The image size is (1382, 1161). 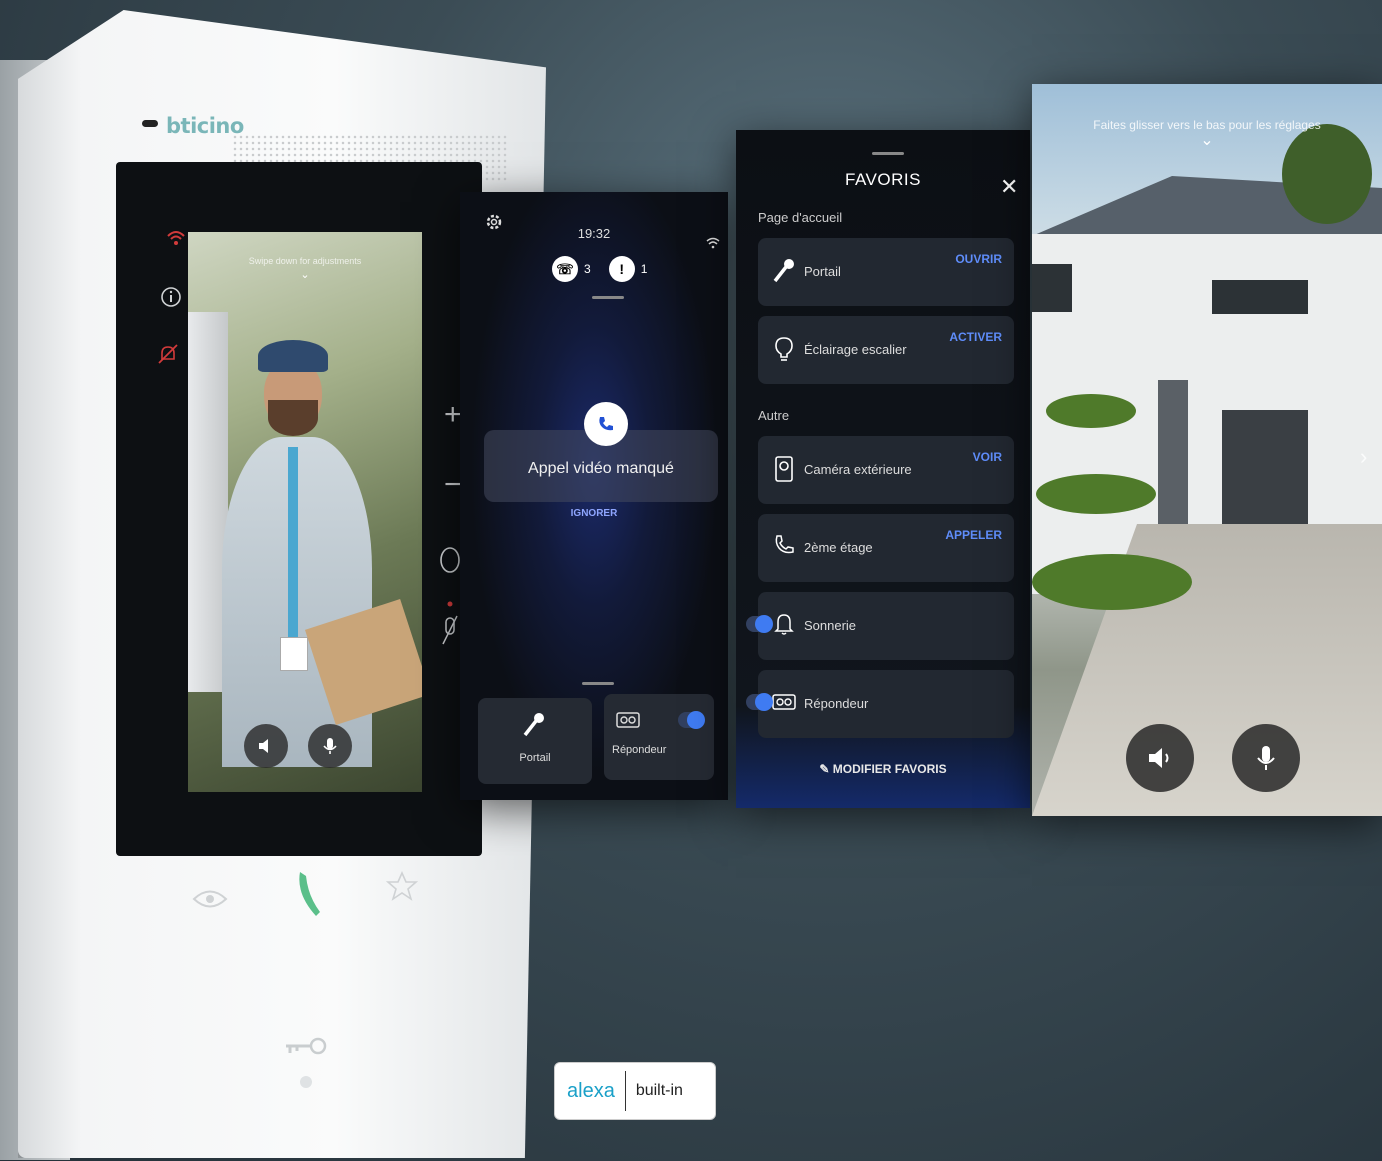 What do you see at coordinates (305, 261) in the screenshot?
I see `screen-swipe-hint: Swipe down for adjustments` at bounding box center [305, 261].